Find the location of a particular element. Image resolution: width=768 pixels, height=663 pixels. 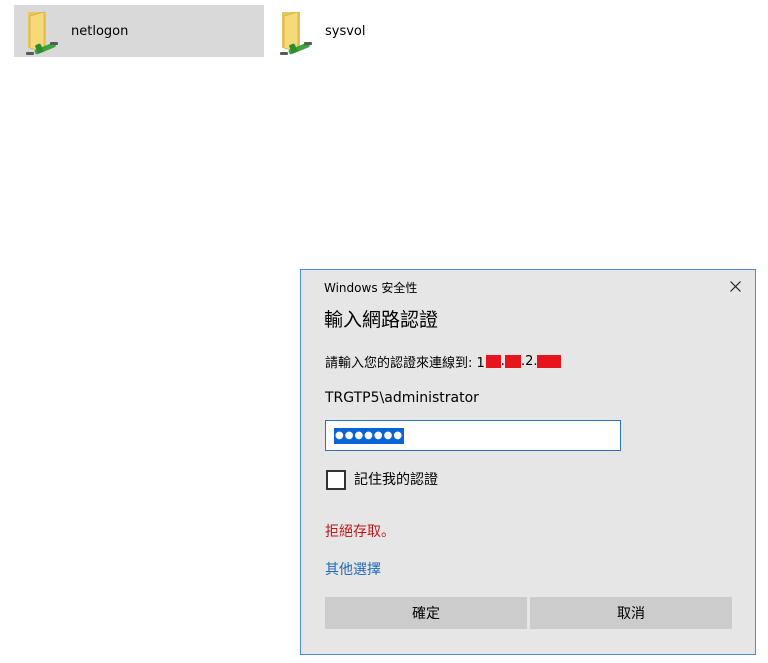

password-masked-value: ●●●●●●● is located at coordinates (369, 436).